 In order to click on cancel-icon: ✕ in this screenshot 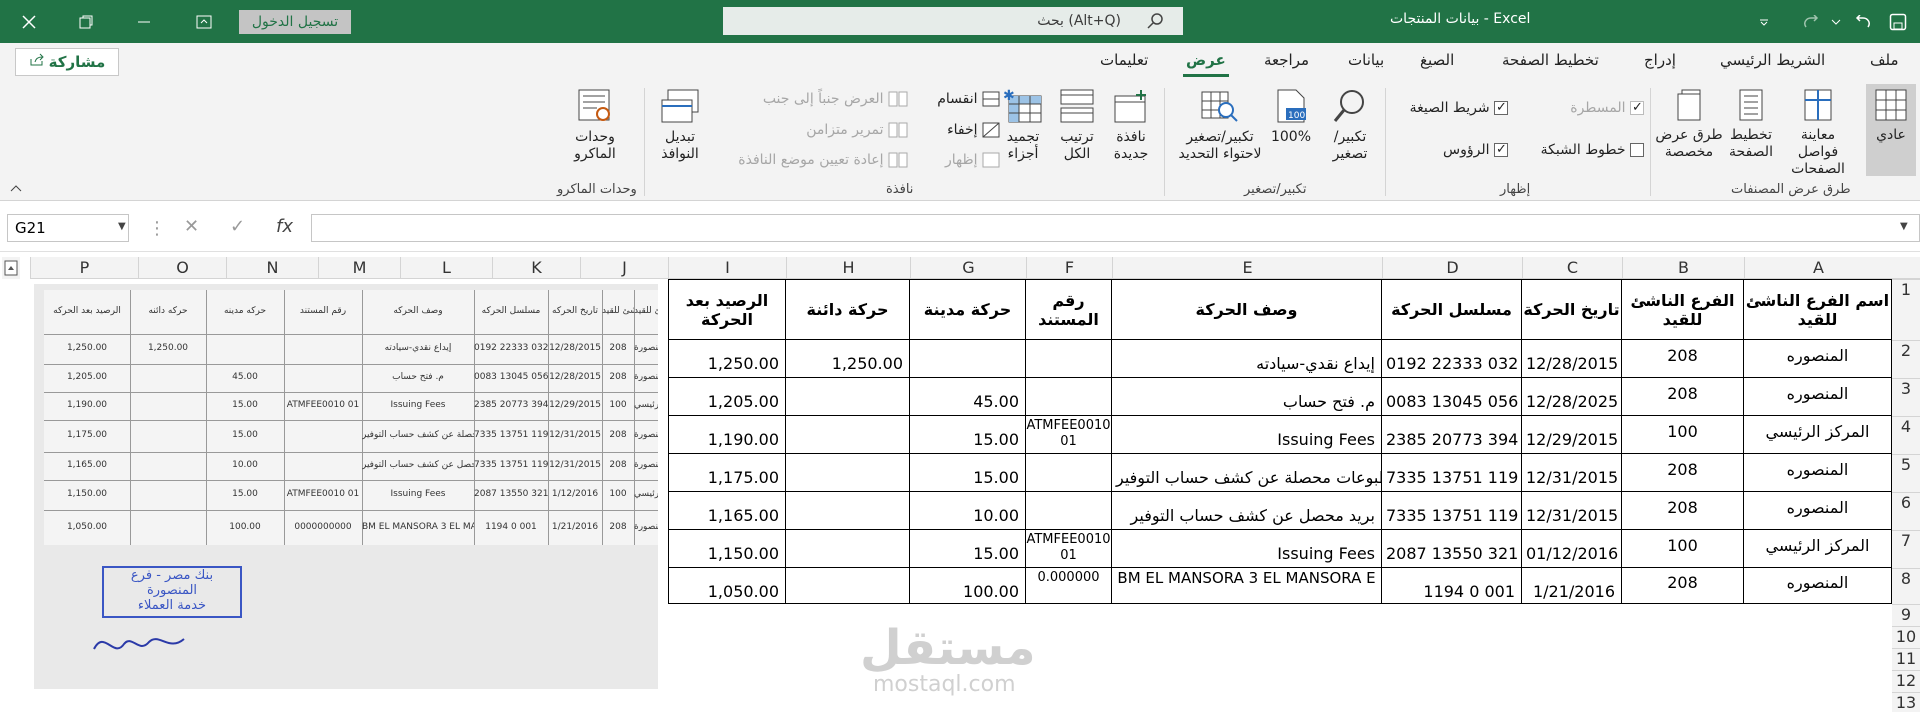, I will do `click(191, 226)`.